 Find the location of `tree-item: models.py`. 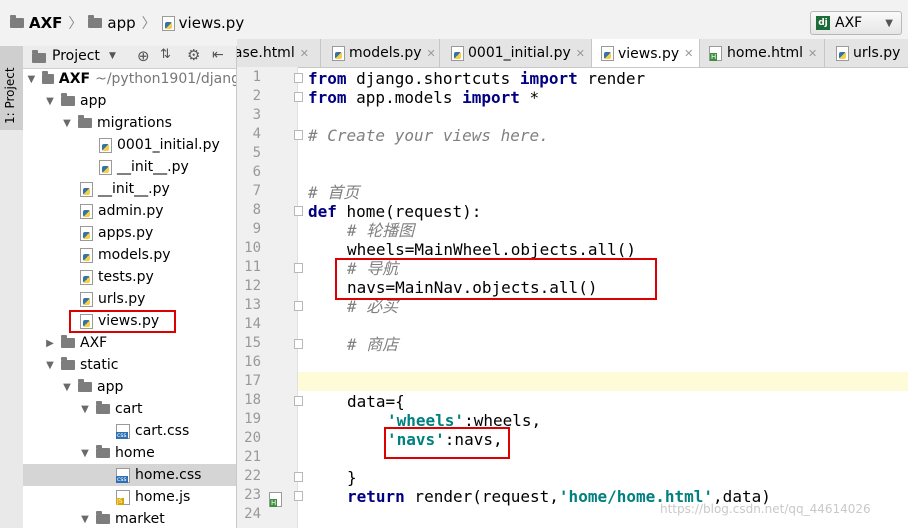

tree-item: models.py is located at coordinates (129, 255).